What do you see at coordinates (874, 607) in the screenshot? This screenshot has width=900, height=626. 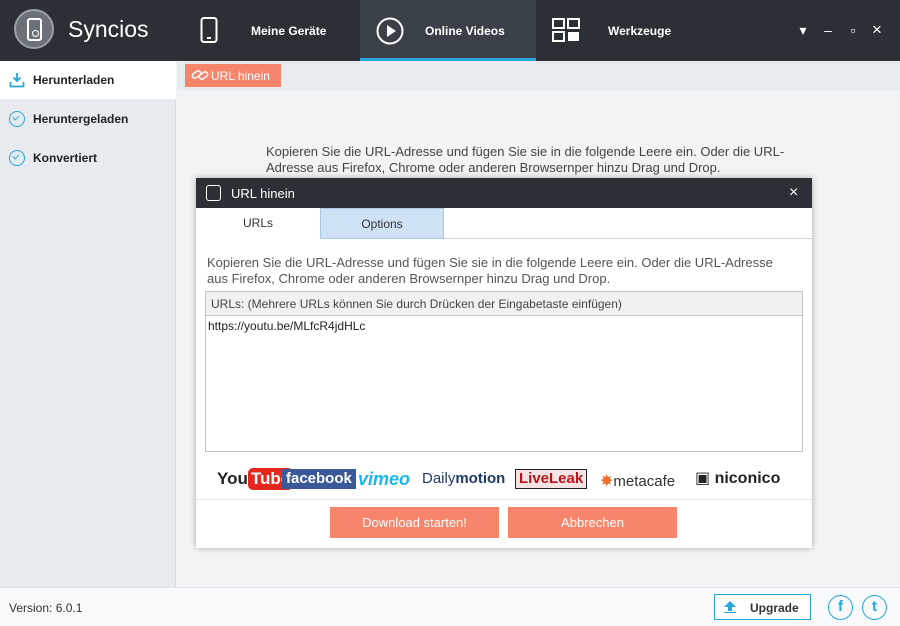 I see `twitter-icon: t` at bounding box center [874, 607].